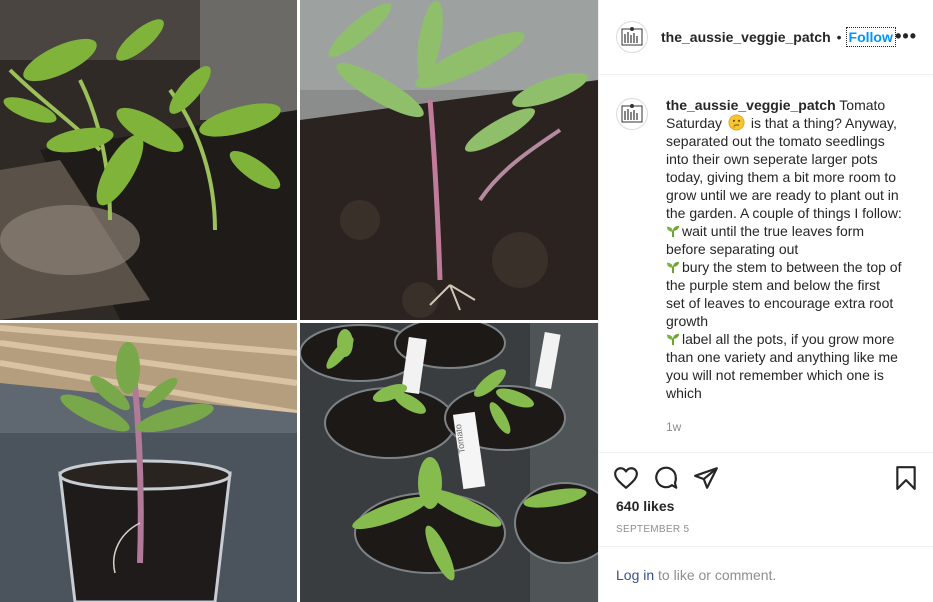 The height and width of the screenshot is (602, 933). What do you see at coordinates (148, 462) in the screenshot?
I see `photo-tile-seedling-in-pot` at bounding box center [148, 462].